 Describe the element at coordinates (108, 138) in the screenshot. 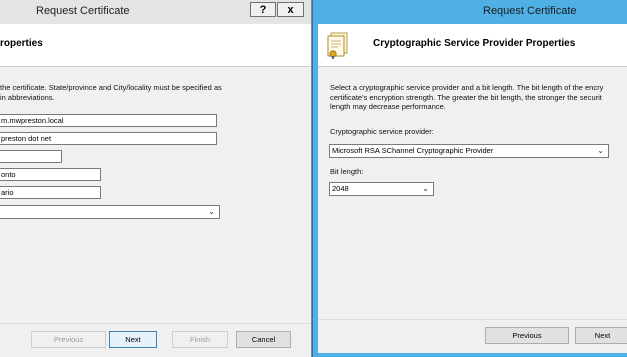

I see `organization-field: preston dot net` at that location.